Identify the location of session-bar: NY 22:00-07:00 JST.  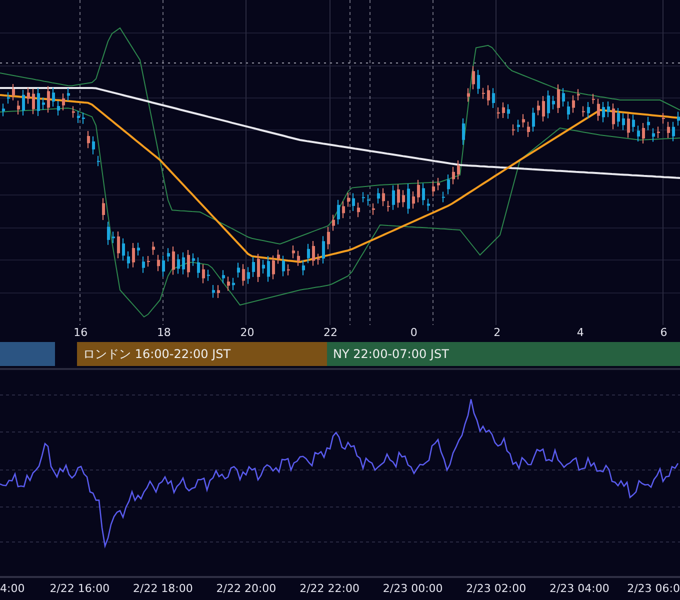
(503, 354).